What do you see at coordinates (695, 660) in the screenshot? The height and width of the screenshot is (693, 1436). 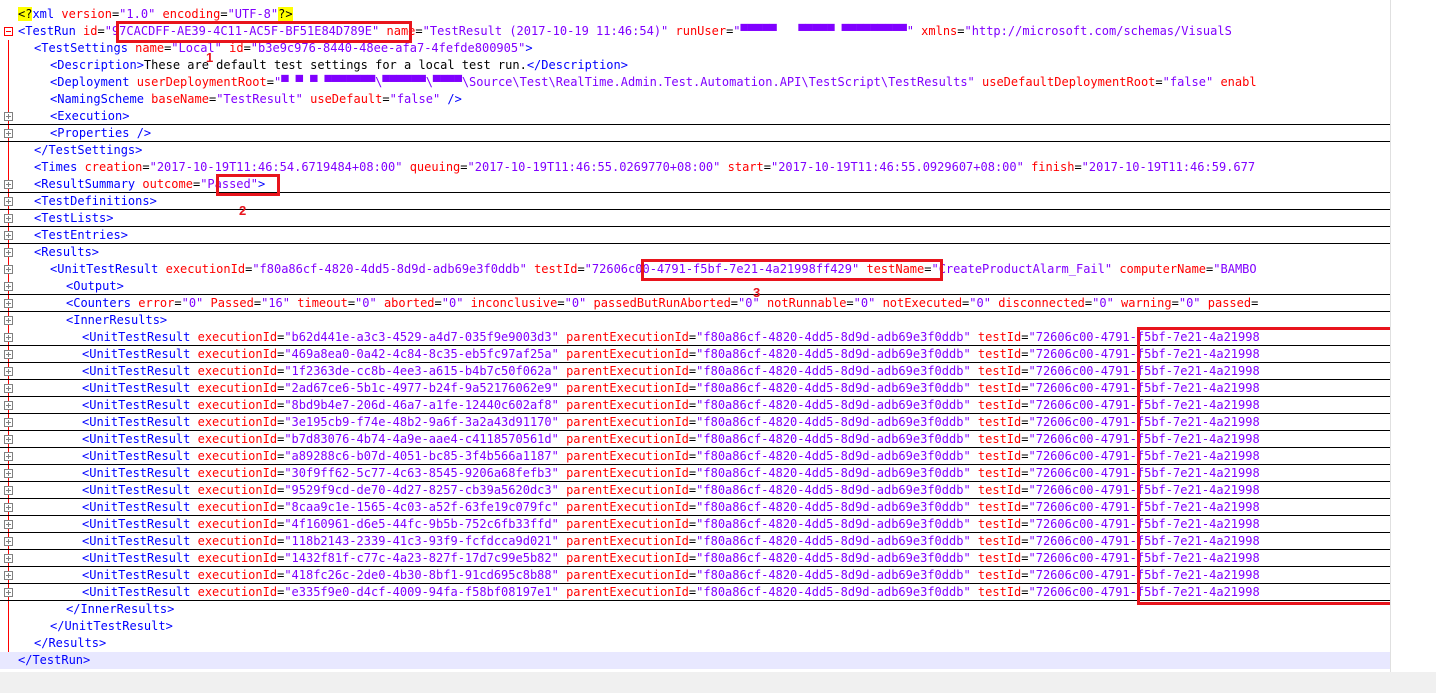 I see `code-line: </TestRun>` at bounding box center [695, 660].